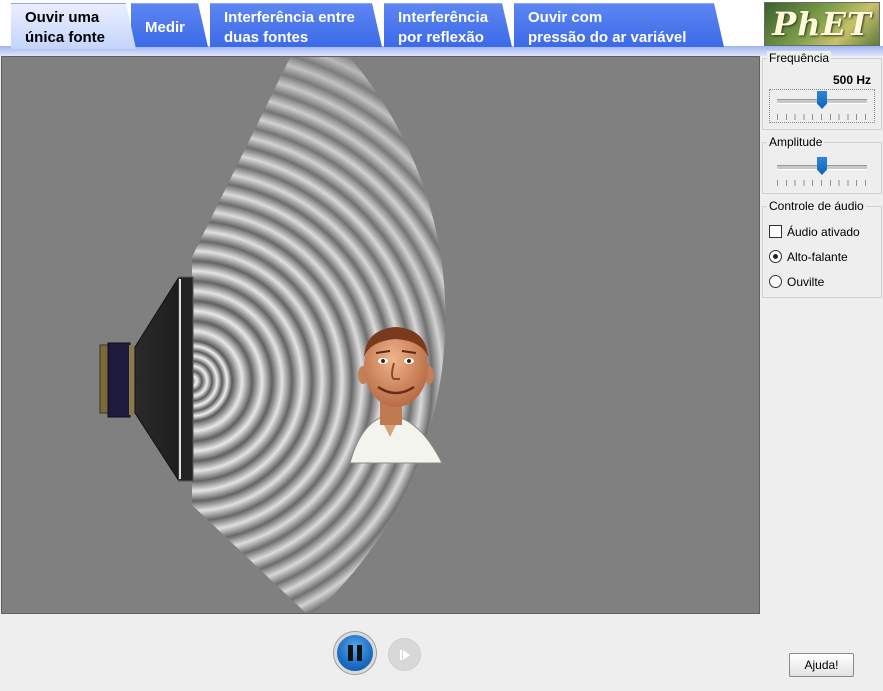 This screenshot has width=883, height=691. I want to click on amplitude-group: Amplitude, so click(822, 164).